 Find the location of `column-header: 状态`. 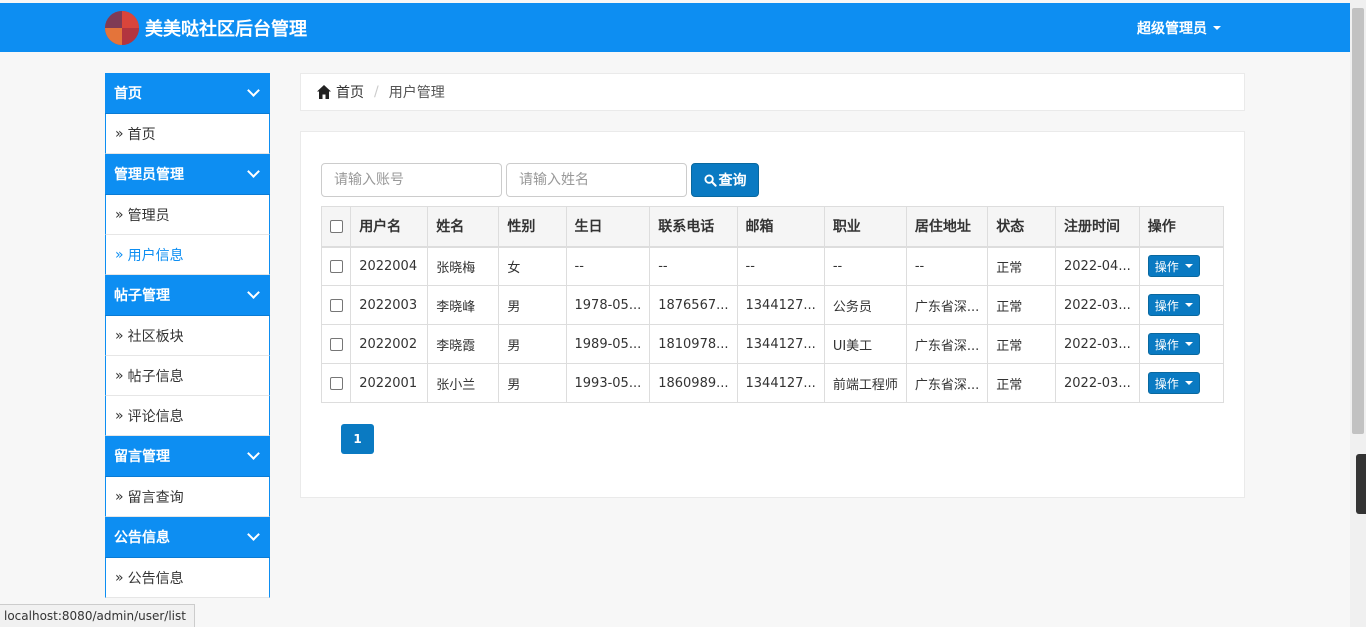

column-header: 状态 is located at coordinates (1022, 227).